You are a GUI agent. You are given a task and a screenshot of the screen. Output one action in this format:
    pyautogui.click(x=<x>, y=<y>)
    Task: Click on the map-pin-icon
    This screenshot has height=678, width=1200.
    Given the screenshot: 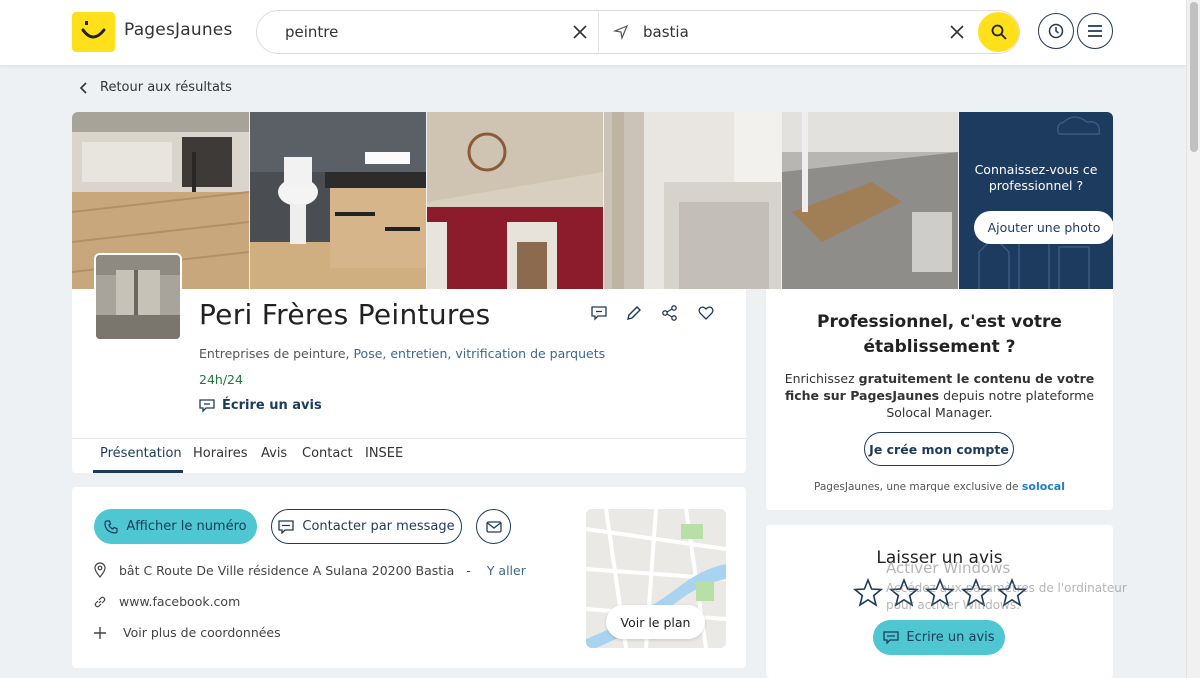 What is the action you would take?
    pyautogui.click(x=100, y=570)
    